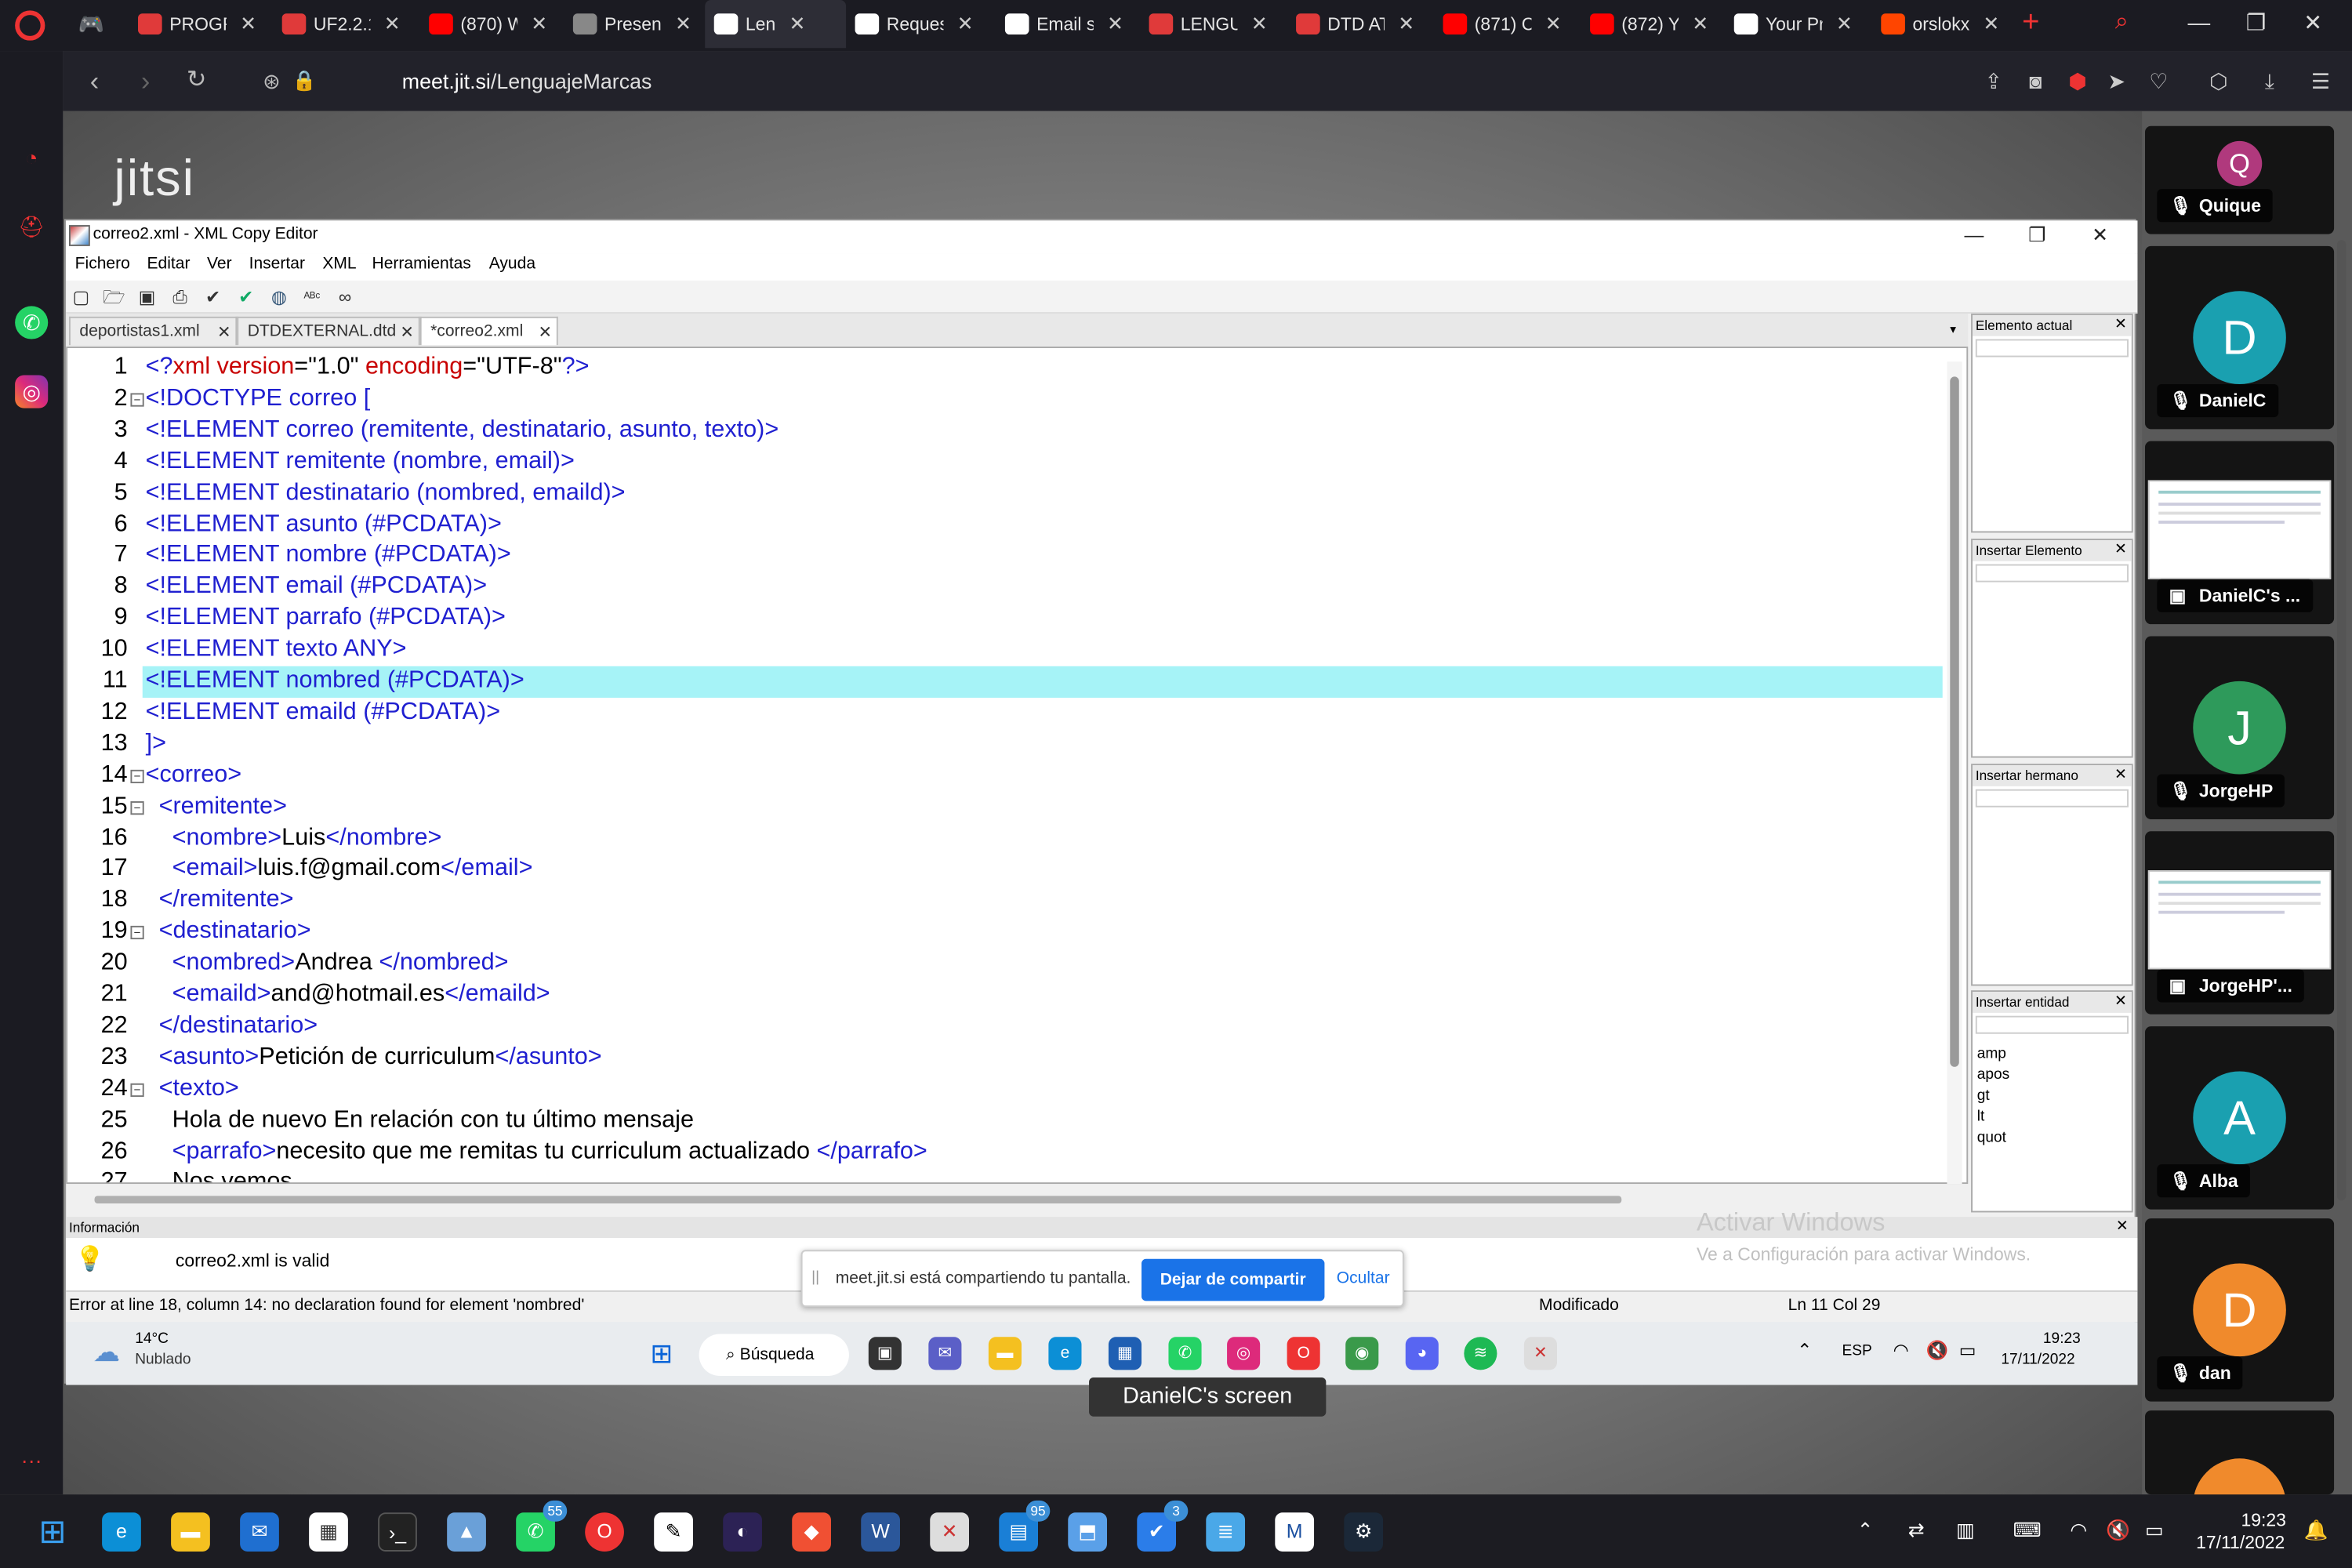  What do you see at coordinates (147, 297) in the screenshot?
I see `save-icon: ▣` at bounding box center [147, 297].